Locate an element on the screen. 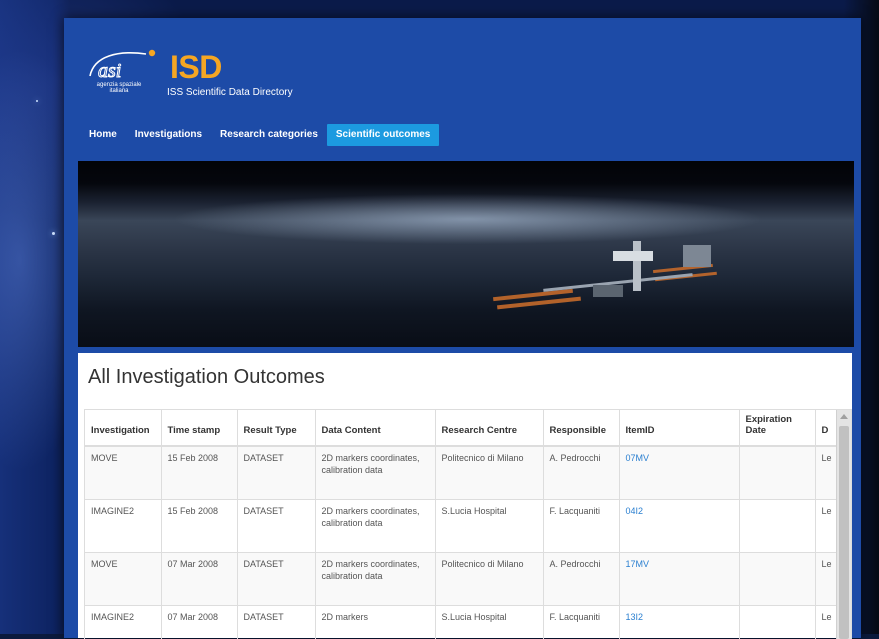  column-header: Expiration Date is located at coordinates (777, 428).